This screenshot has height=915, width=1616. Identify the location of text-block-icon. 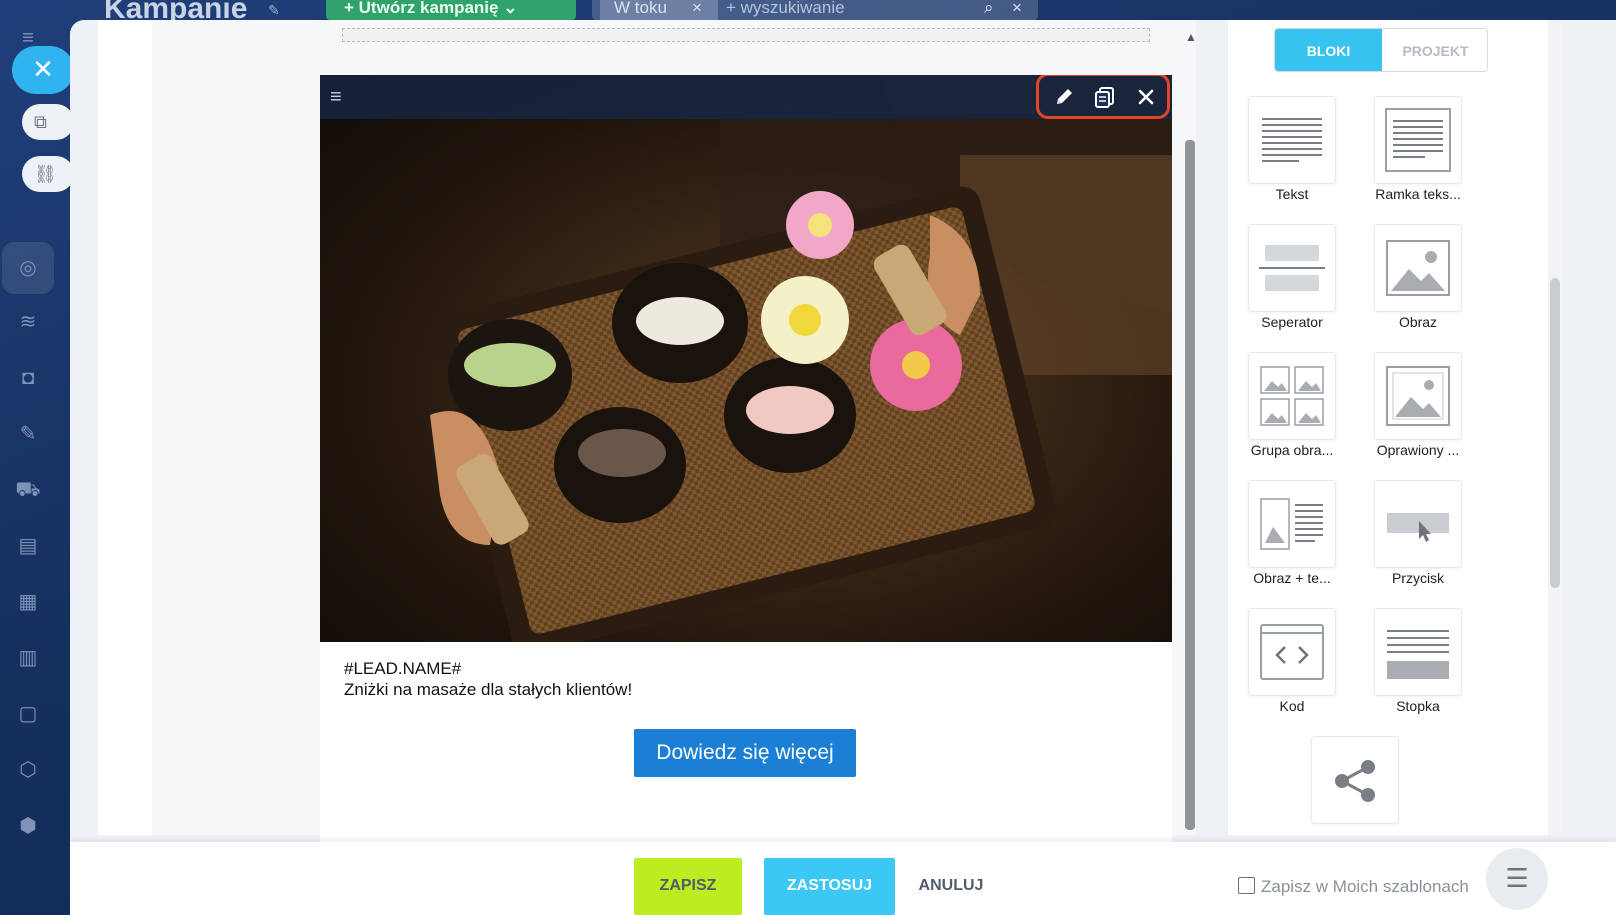
(1292, 140).